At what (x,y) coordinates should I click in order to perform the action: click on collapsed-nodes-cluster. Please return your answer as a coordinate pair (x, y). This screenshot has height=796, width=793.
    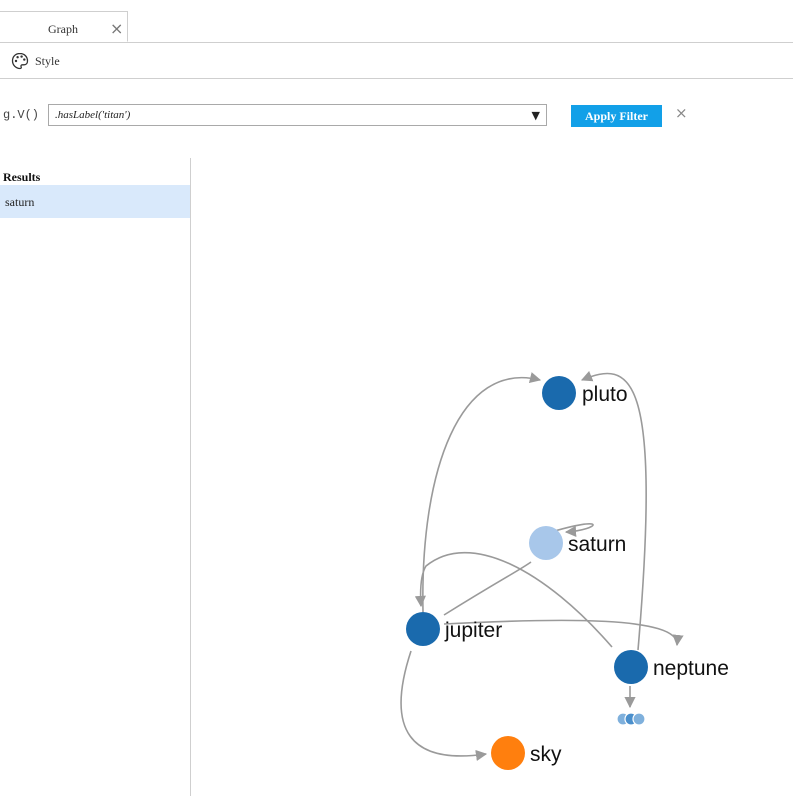
    Looking at the image, I should click on (631, 719).